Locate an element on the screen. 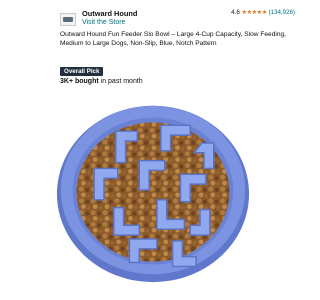  bought-count-bold: 3K+ bought is located at coordinates (79, 81).